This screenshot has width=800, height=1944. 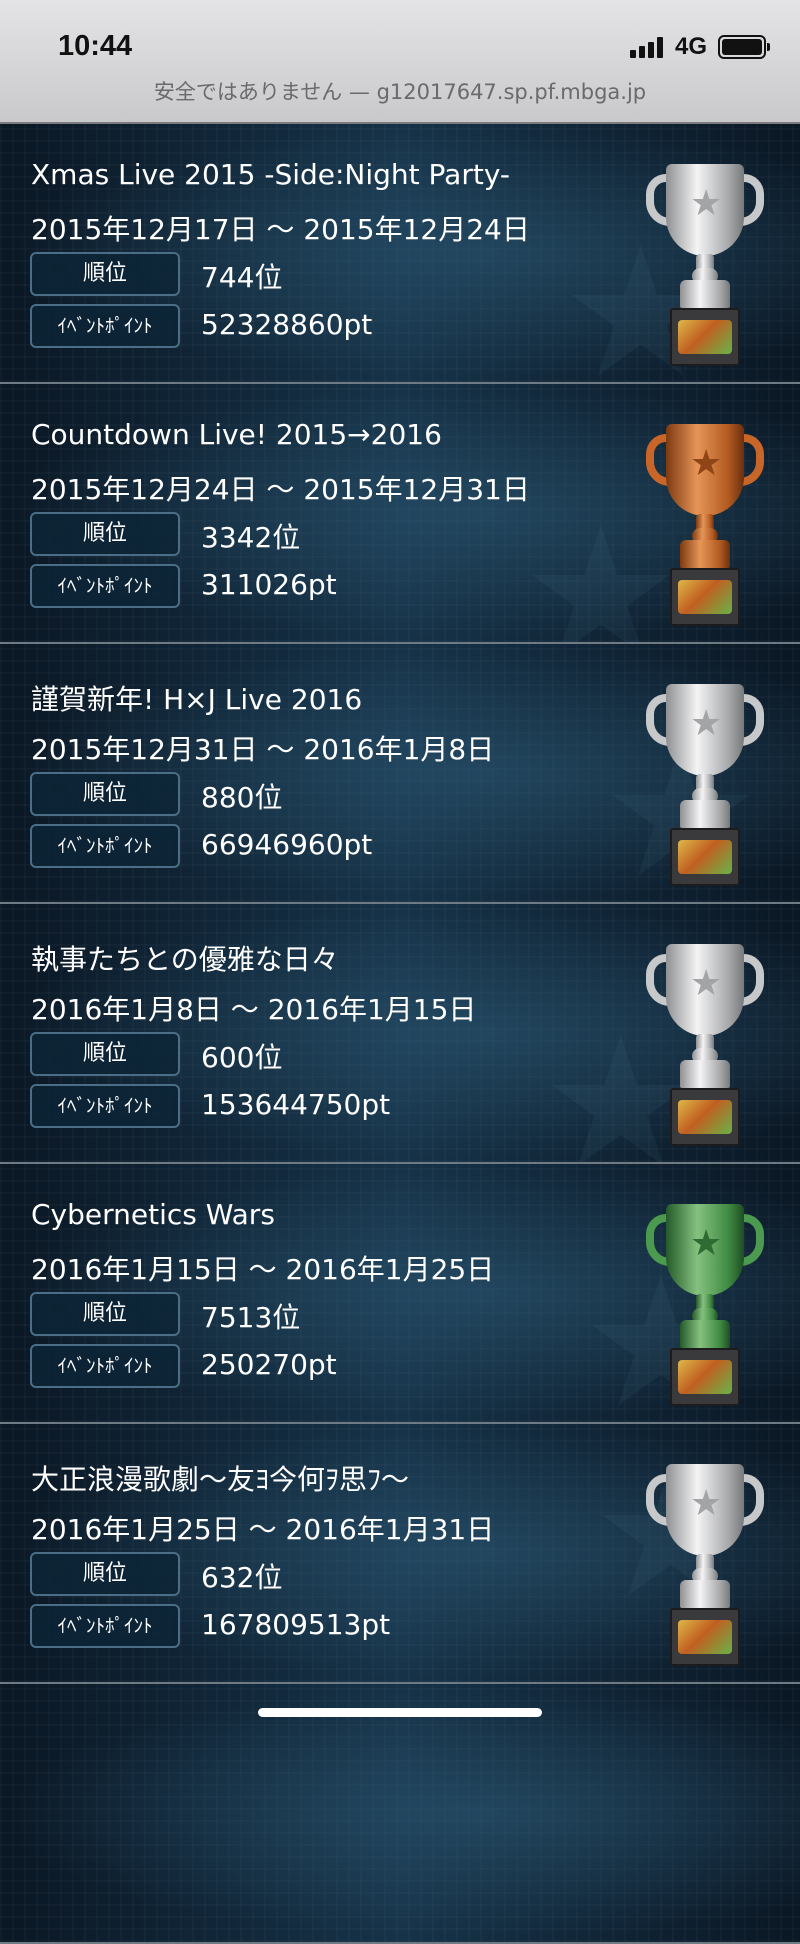 I want to click on event-period: 2016年1月15日 〜 2016年1月25日, so click(x=263, y=1269).